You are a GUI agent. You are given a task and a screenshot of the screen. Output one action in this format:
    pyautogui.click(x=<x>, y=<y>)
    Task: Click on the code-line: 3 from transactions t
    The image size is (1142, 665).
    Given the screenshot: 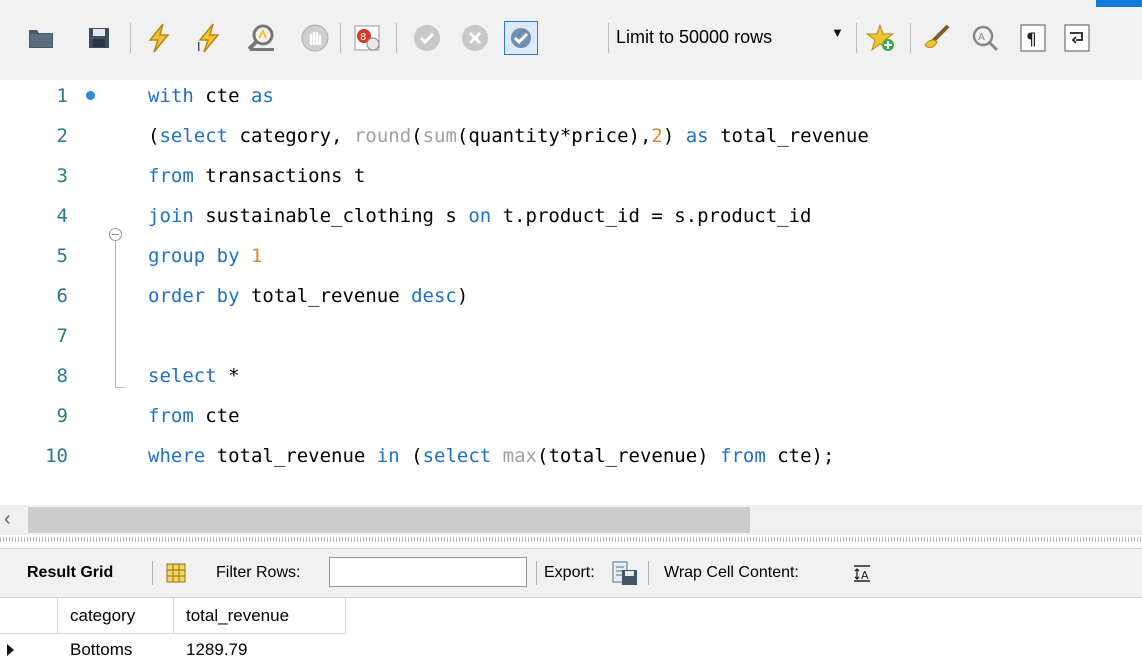 What is the action you would take?
    pyautogui.click(x=571, y=176)
    